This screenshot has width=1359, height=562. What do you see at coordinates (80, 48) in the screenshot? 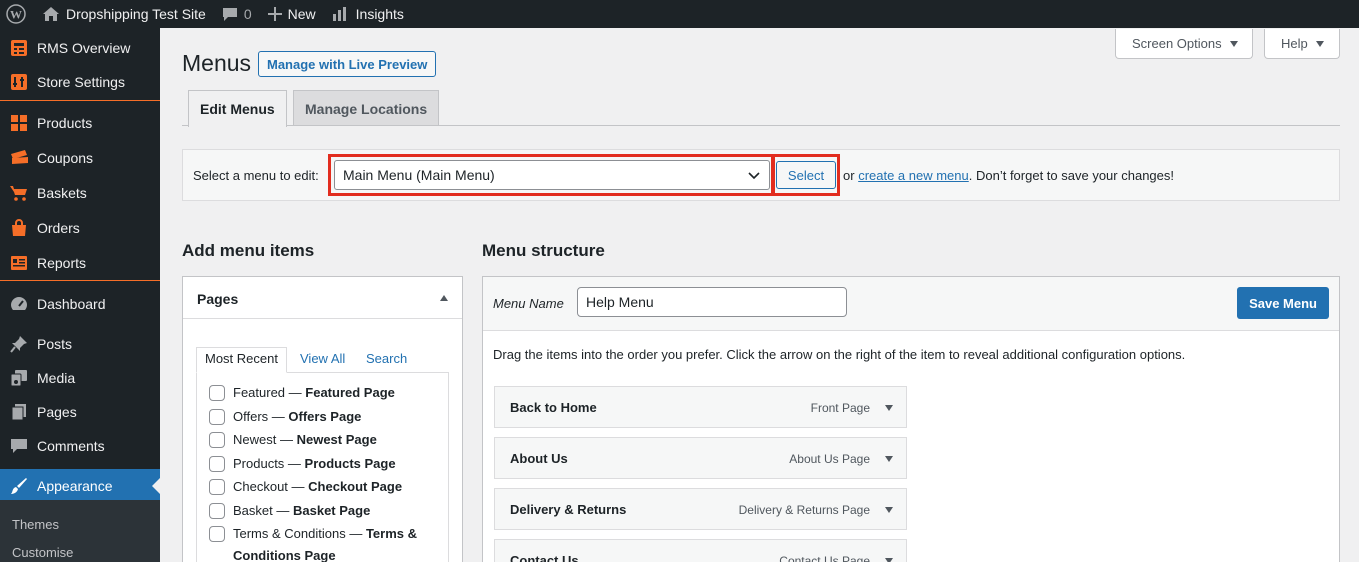
I see `sidebar-item-rms-overview: RMS Overview` at bounding box center [80, 48].